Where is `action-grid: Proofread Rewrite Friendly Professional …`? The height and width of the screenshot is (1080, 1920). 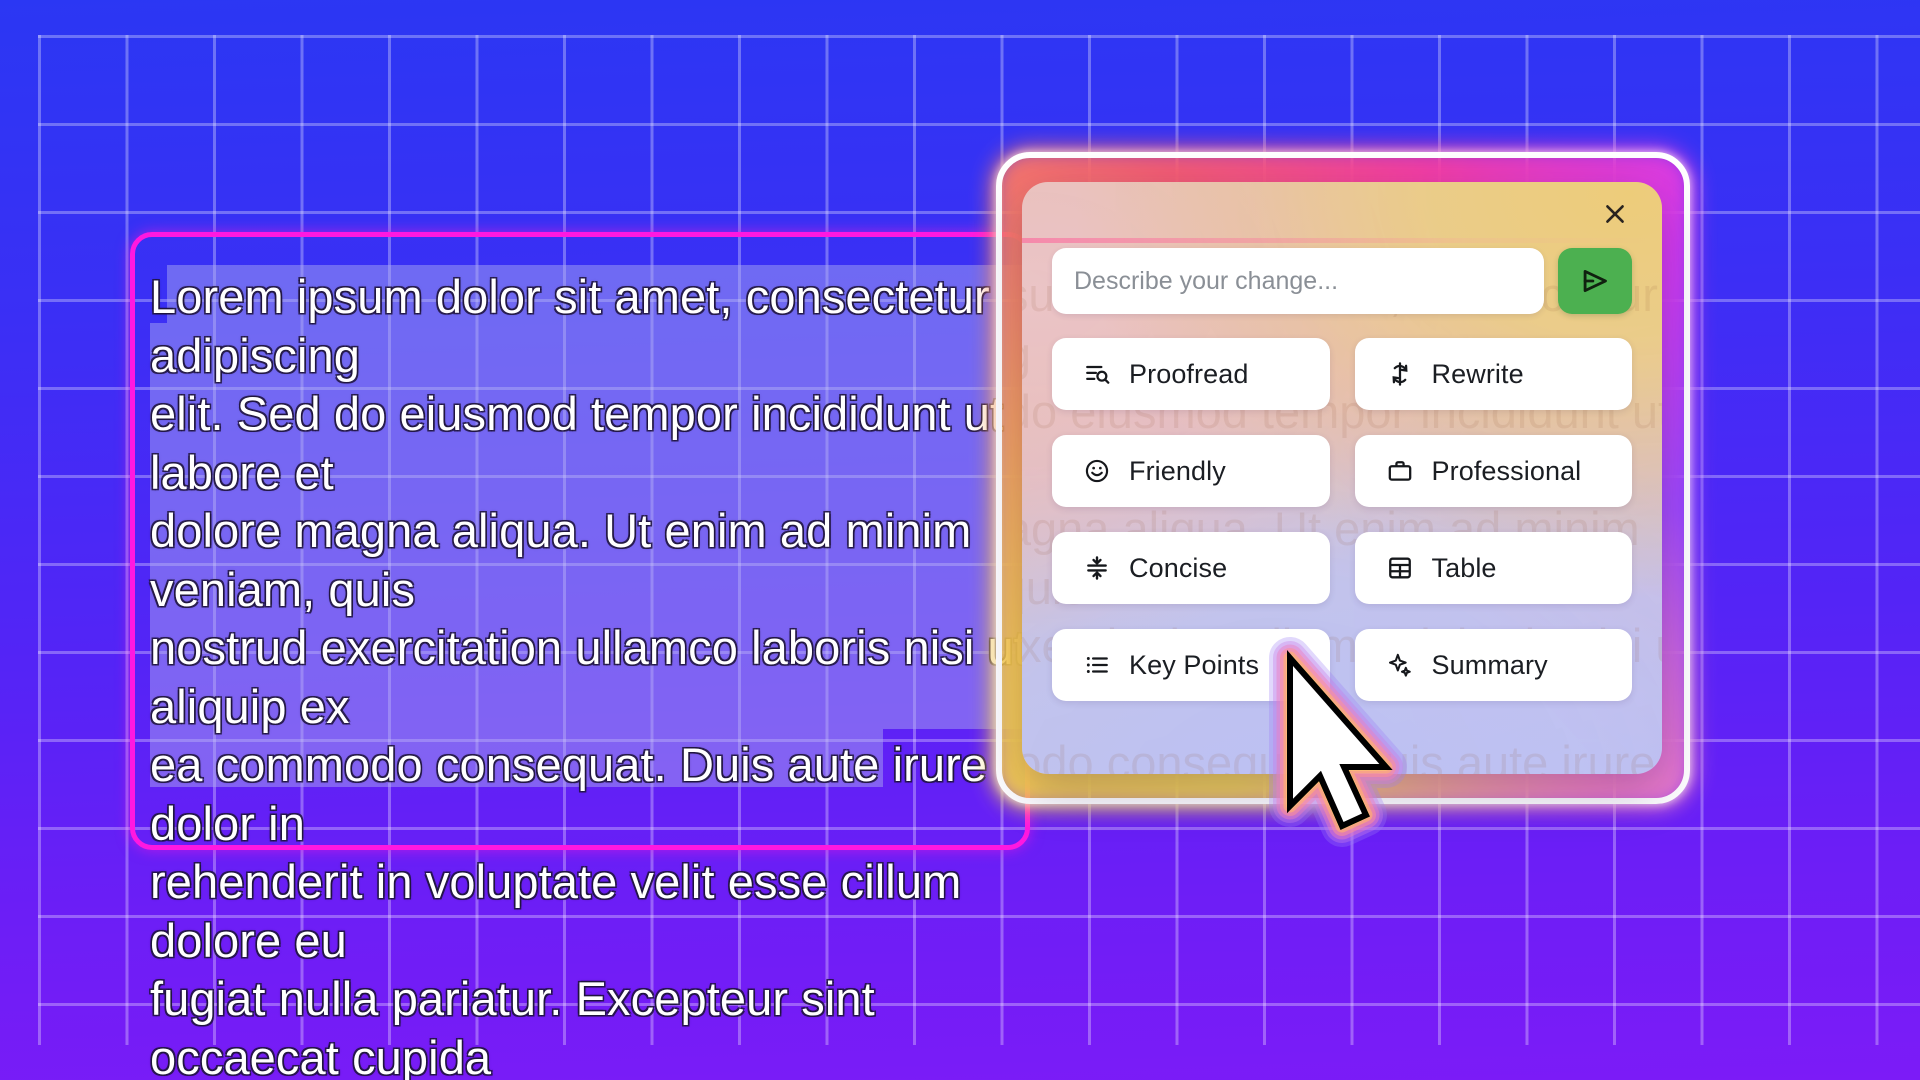 action-grid: Proofread Rewrite Friendly Professional … is located at coordinates (1342, 519).